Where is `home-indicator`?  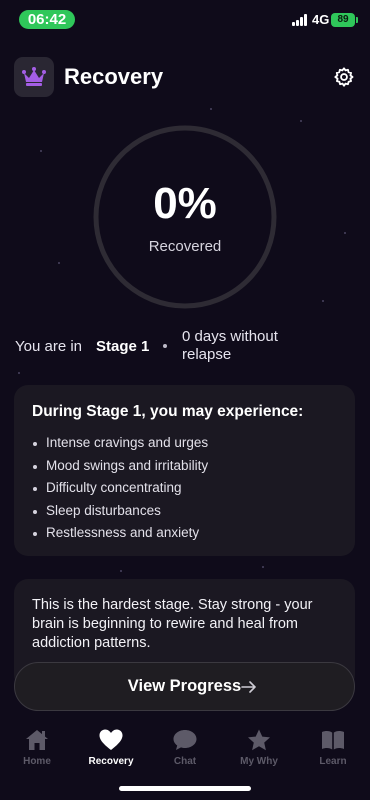
home-indicator is located at coordinates (185, 788).